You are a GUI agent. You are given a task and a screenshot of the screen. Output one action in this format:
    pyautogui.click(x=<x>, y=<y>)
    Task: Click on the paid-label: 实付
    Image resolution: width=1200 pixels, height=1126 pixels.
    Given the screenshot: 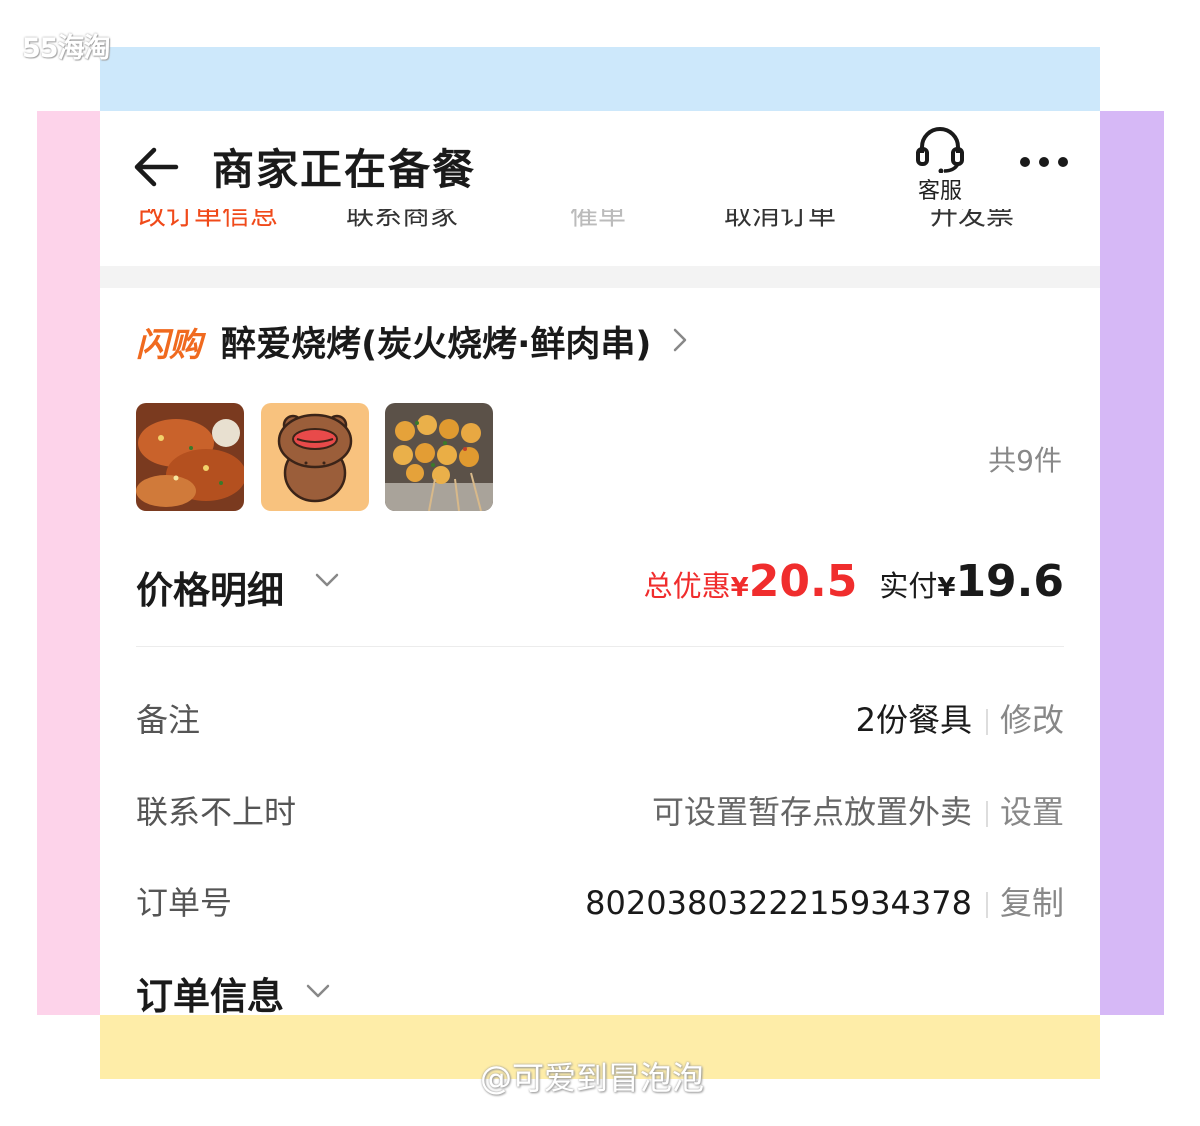 What is the action you would take?
    pyautogui.click(x=908, y=586)
    